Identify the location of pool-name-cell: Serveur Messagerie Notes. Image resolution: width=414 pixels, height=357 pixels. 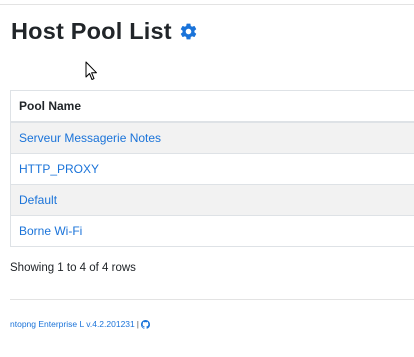
(212, 138).